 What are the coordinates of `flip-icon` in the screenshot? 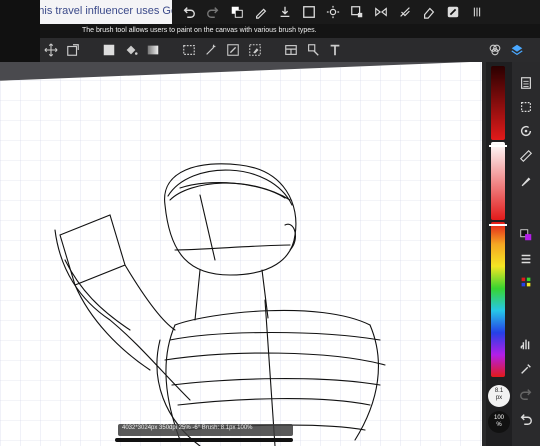 It's located at (381, 12).